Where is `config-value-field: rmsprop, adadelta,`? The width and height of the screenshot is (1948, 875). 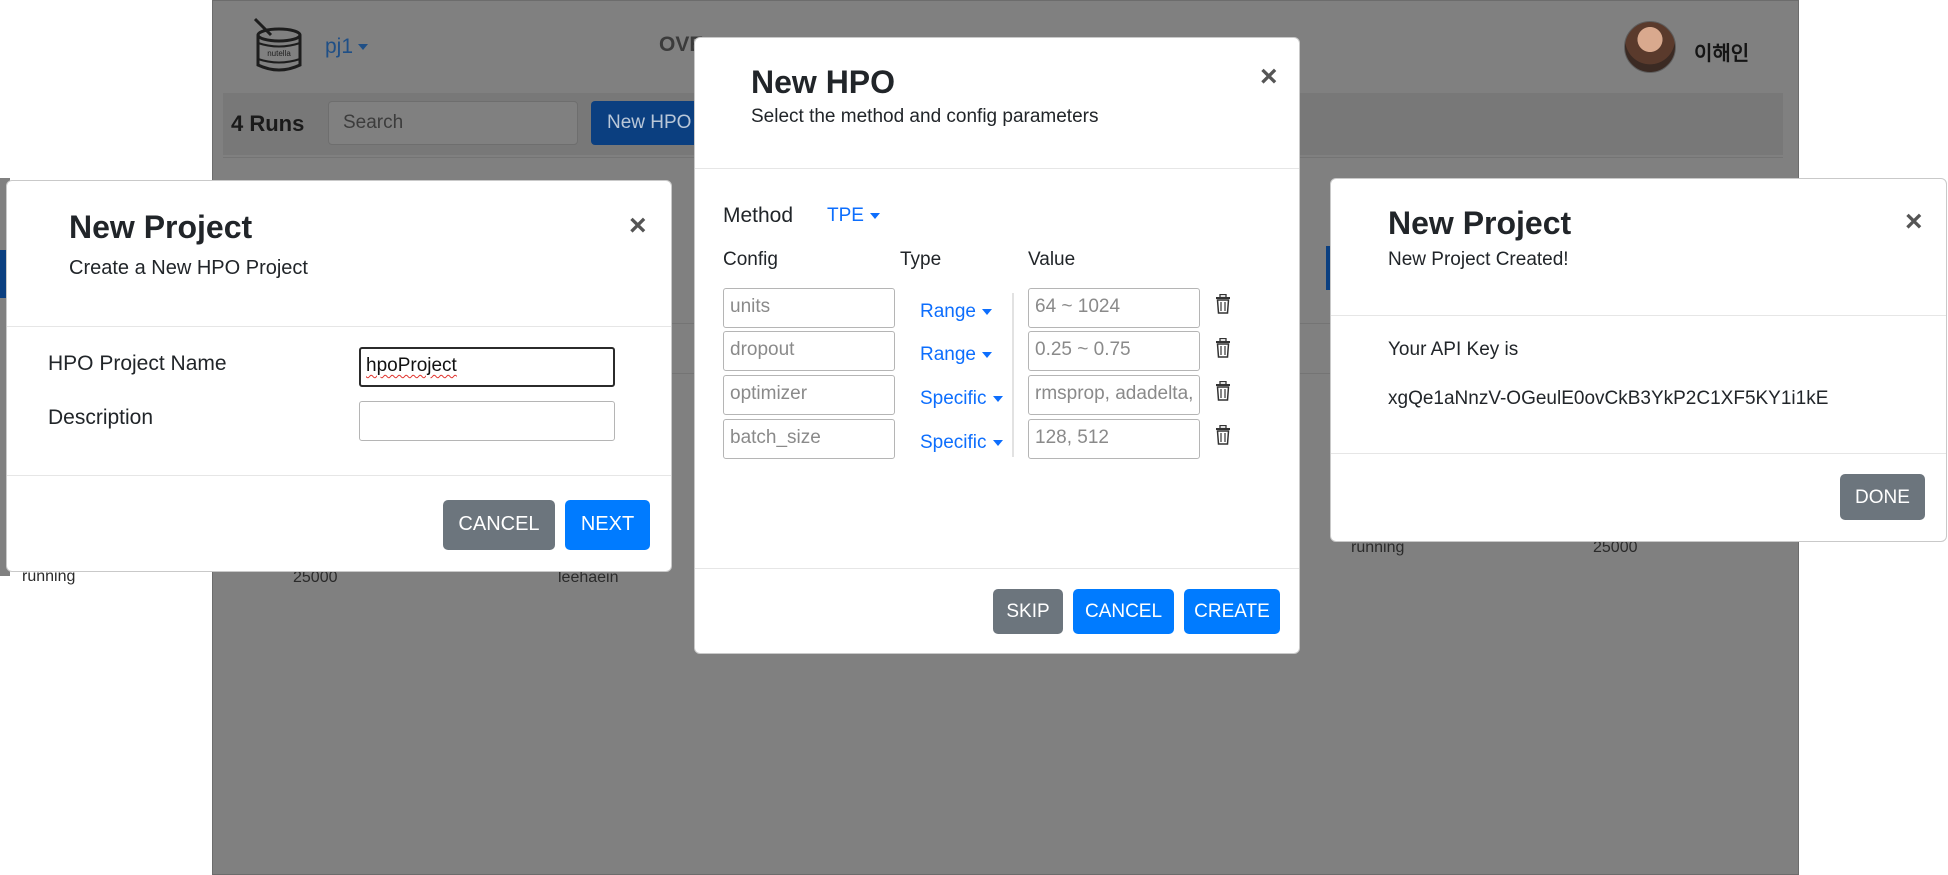
config-value-field: rmsprop, adadelta, is located at coordinates (1114, 395).